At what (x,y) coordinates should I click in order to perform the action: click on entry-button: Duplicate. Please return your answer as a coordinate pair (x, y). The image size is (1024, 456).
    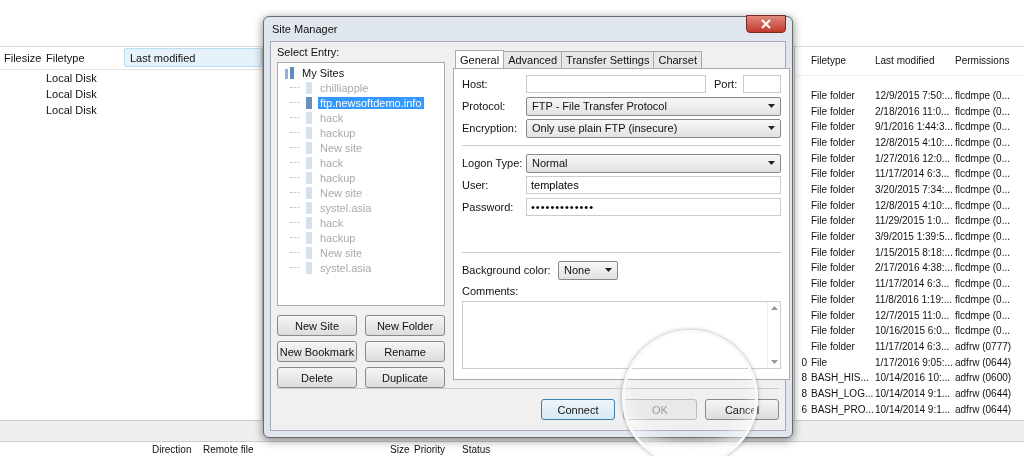
    Looking at the image, I should click on (405, 377).